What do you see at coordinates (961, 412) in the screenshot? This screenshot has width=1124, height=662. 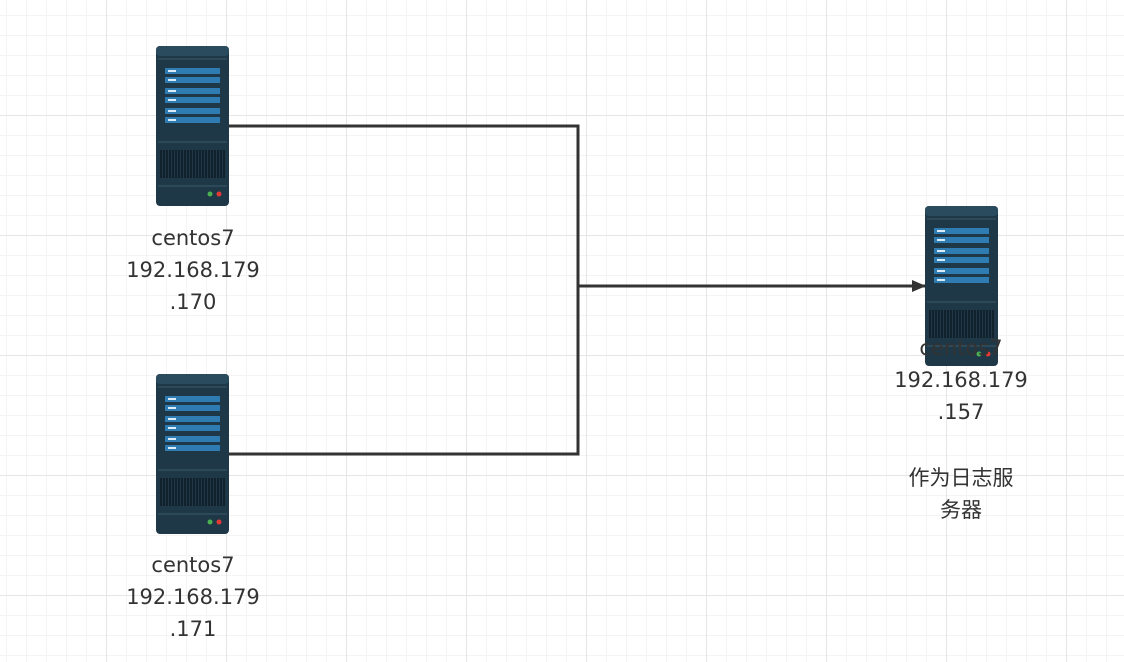 I see `ip-suffix: .157` at bounding box center [961, 412].